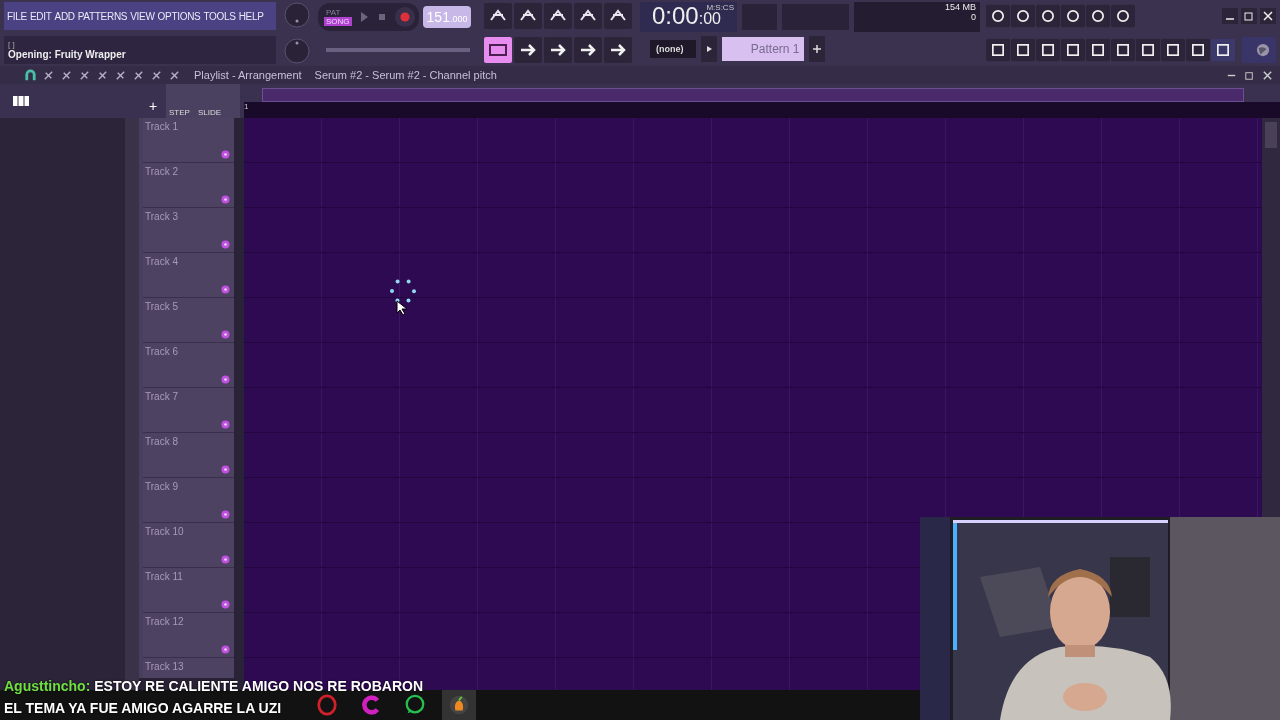 The width and height of the screenshot is (1280, 720). What do you see at coordinates (40, 16) in the screenshot?
I see `menu-item: EDIT` at bounding box center [40, 16].